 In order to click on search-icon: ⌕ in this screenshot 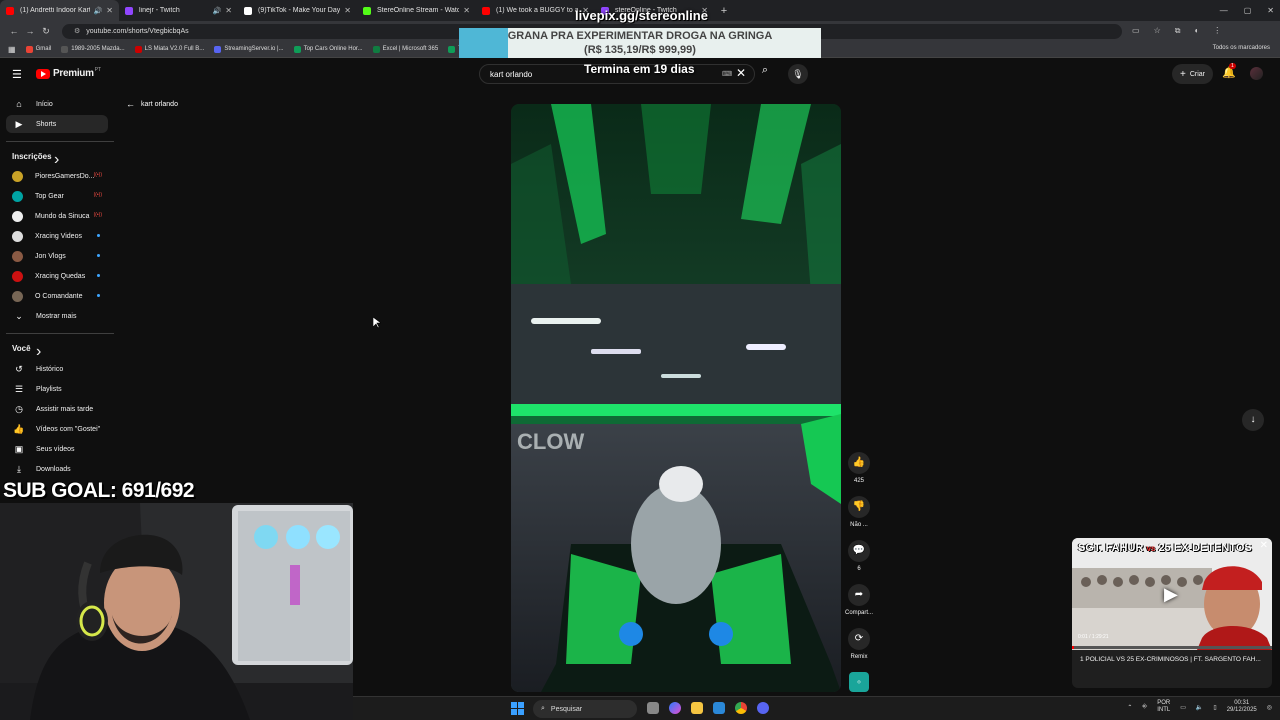, I will do `click(765, 73)`.